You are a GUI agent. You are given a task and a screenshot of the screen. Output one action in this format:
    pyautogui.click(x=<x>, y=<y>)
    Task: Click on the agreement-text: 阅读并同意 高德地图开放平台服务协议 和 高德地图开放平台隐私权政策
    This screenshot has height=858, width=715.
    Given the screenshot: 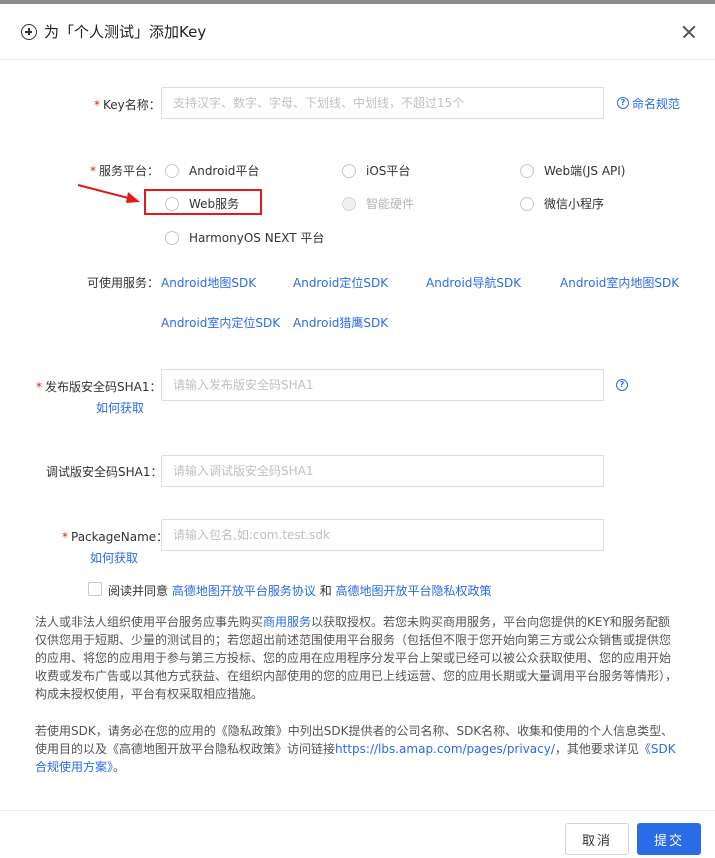 What is the action you would take?
    pyautogui.click(x=300, y=591)
    